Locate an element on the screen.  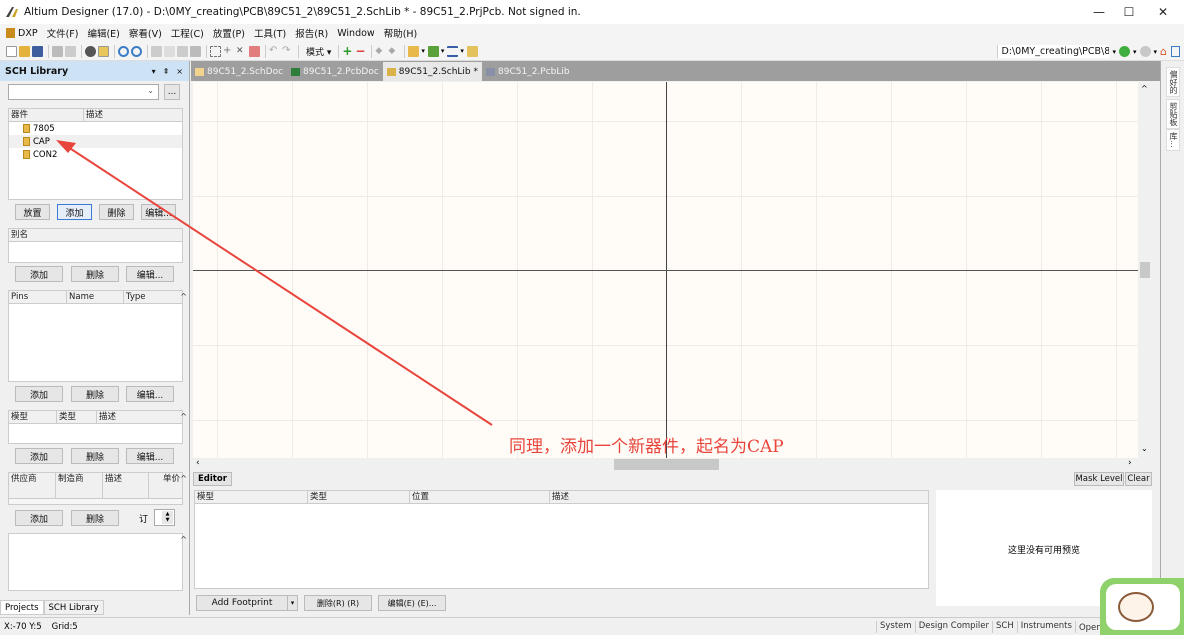
col-supplier-desc: 描述 is located at coordinates (126, 485).